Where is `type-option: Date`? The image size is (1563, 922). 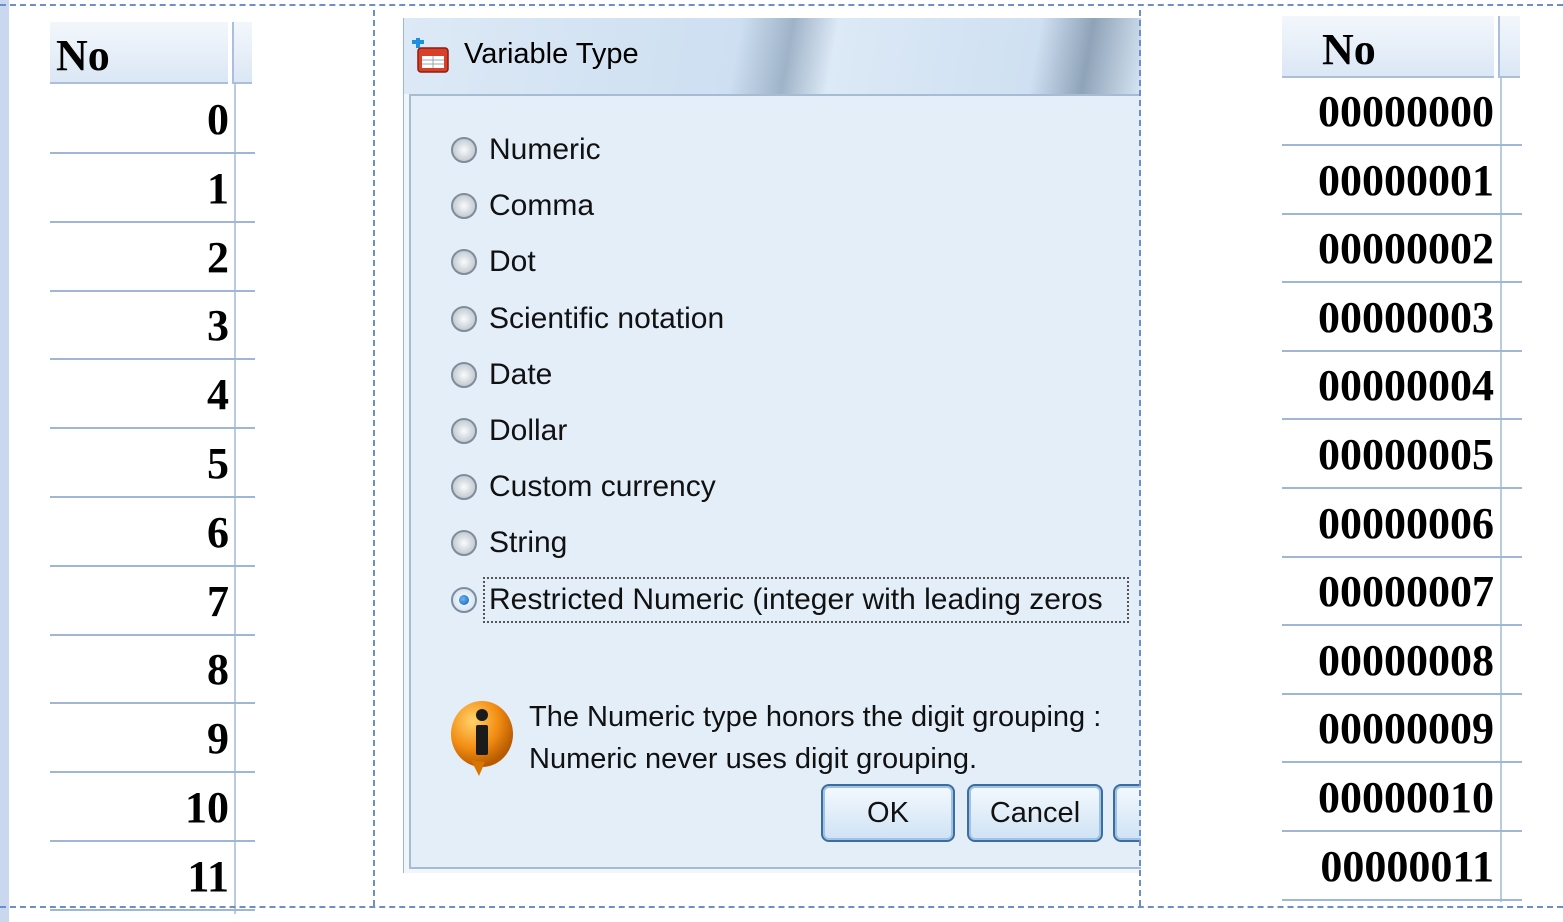 type-option: Date is located at coordinates (501, 375).